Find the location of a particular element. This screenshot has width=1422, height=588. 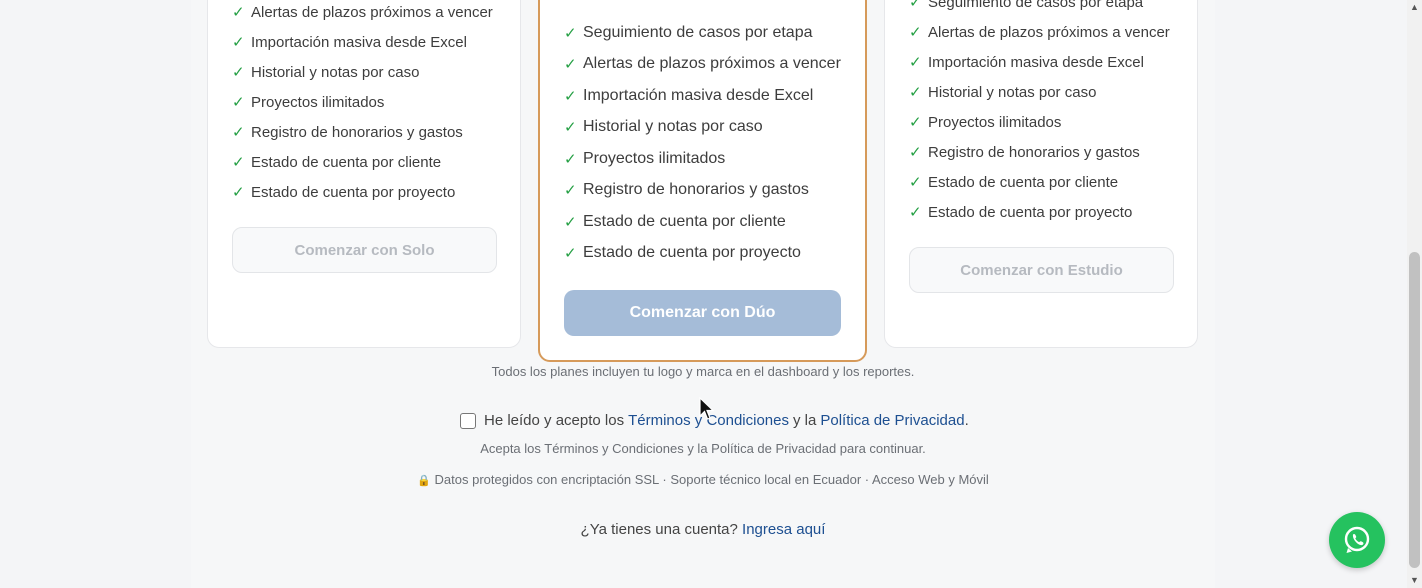

terms-period: . is located at coordinates (966, 420).